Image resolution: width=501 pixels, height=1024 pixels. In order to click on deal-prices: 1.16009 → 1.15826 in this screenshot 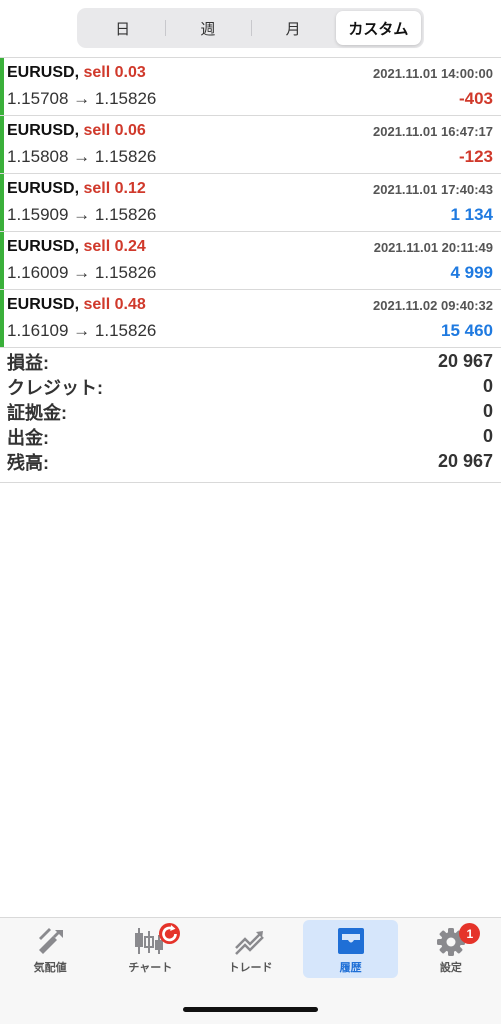, I will do `click(82, 272)`.